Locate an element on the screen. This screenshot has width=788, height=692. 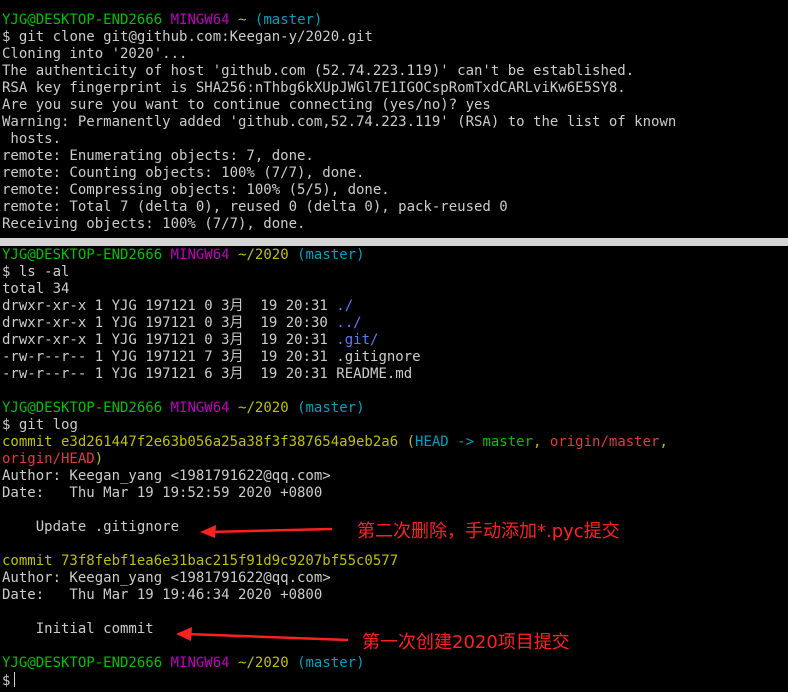
ref-comma: , is located at coordinates (663, 442).